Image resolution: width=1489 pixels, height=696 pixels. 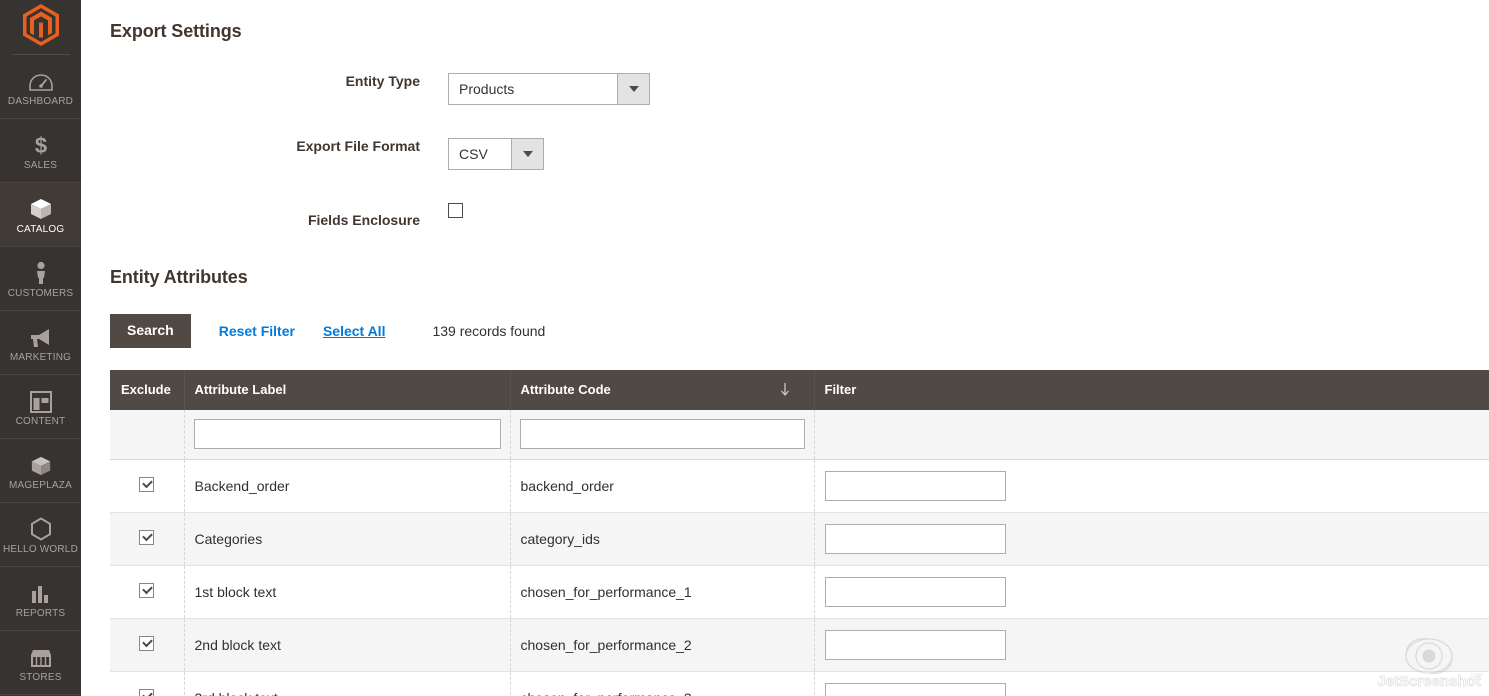 What do you see at coordinates (785, 89) in the screenshot?
I see `entity-type-row: Entity Type Products` at bounding box center [785, 89].